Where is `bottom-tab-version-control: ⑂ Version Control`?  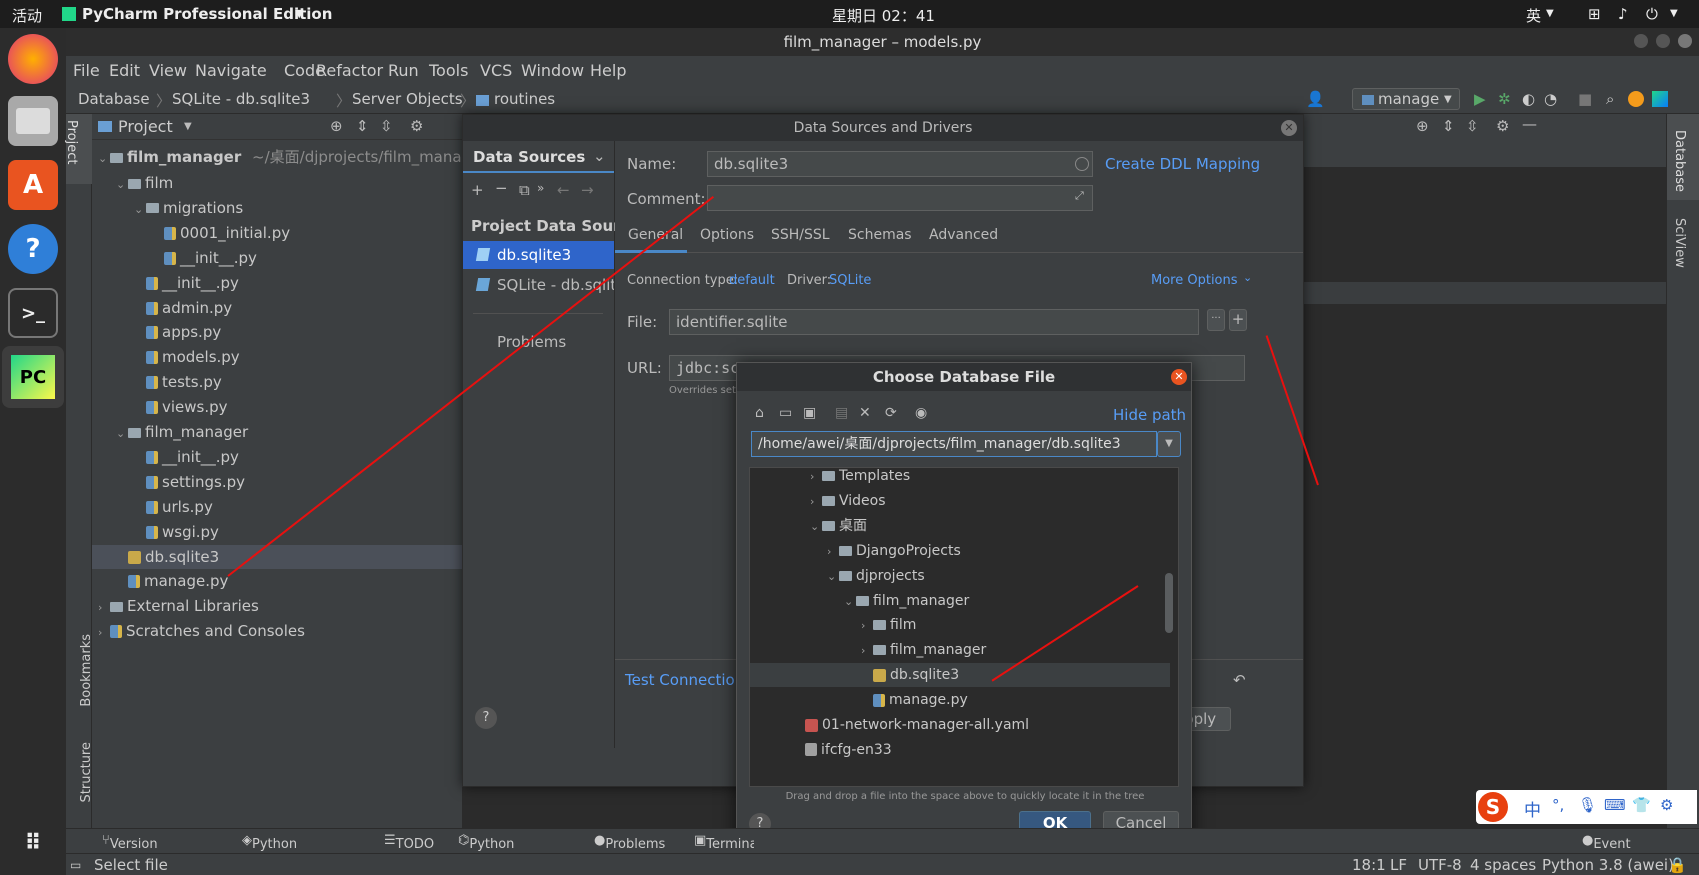 bottom-tab-version-control: ⑂ Version Control is located at coordinates (130, 850).